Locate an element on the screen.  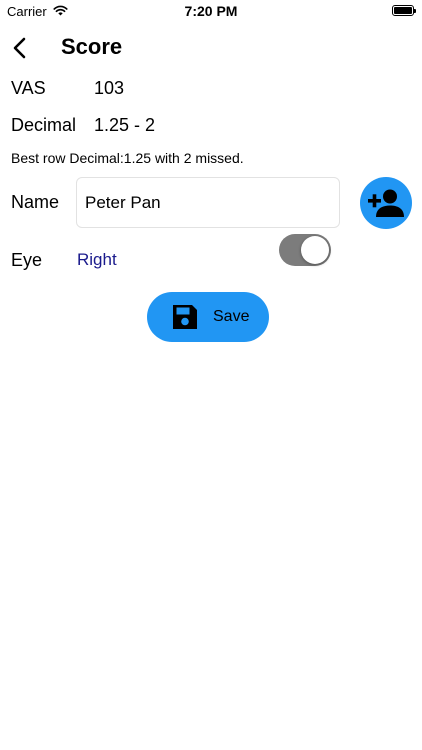
eye-label: Eye is located at coordinates (27, 260).